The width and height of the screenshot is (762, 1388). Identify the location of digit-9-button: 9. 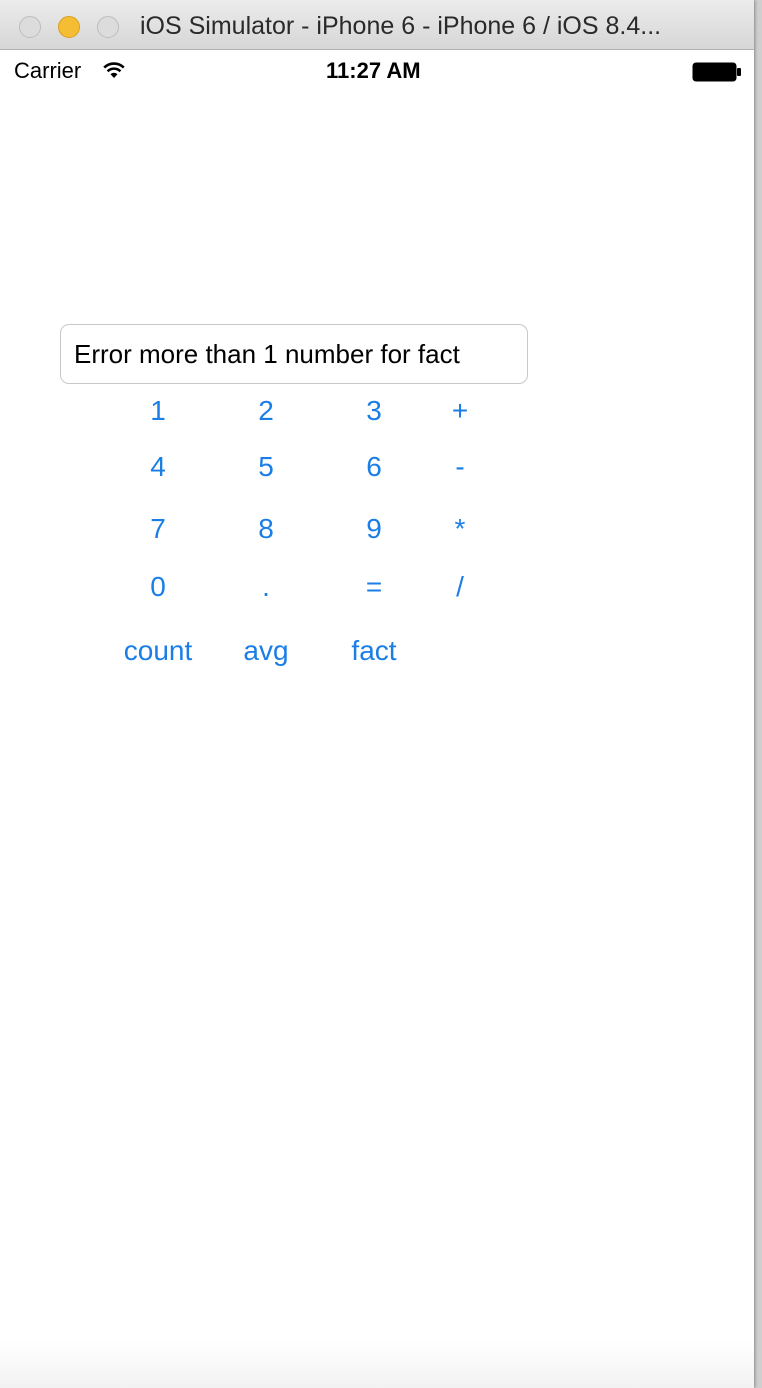
(374, 529).